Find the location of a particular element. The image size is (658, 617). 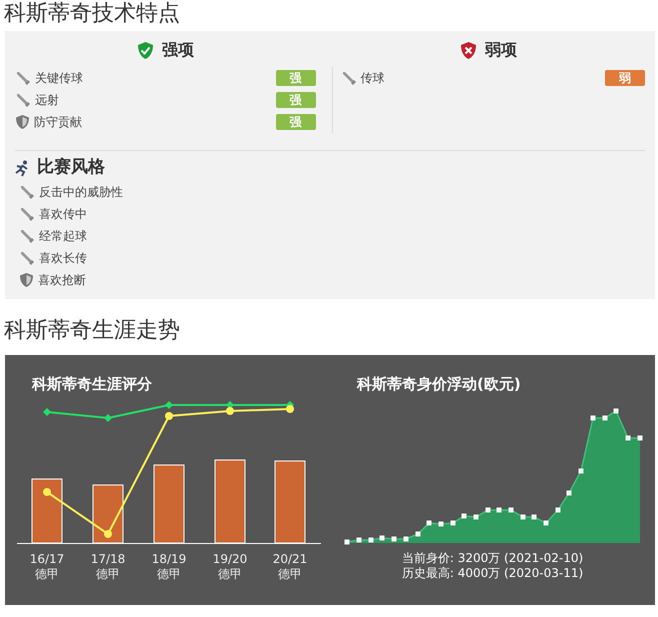

rating-tag: 弱 is located at coordinates (625, 78).